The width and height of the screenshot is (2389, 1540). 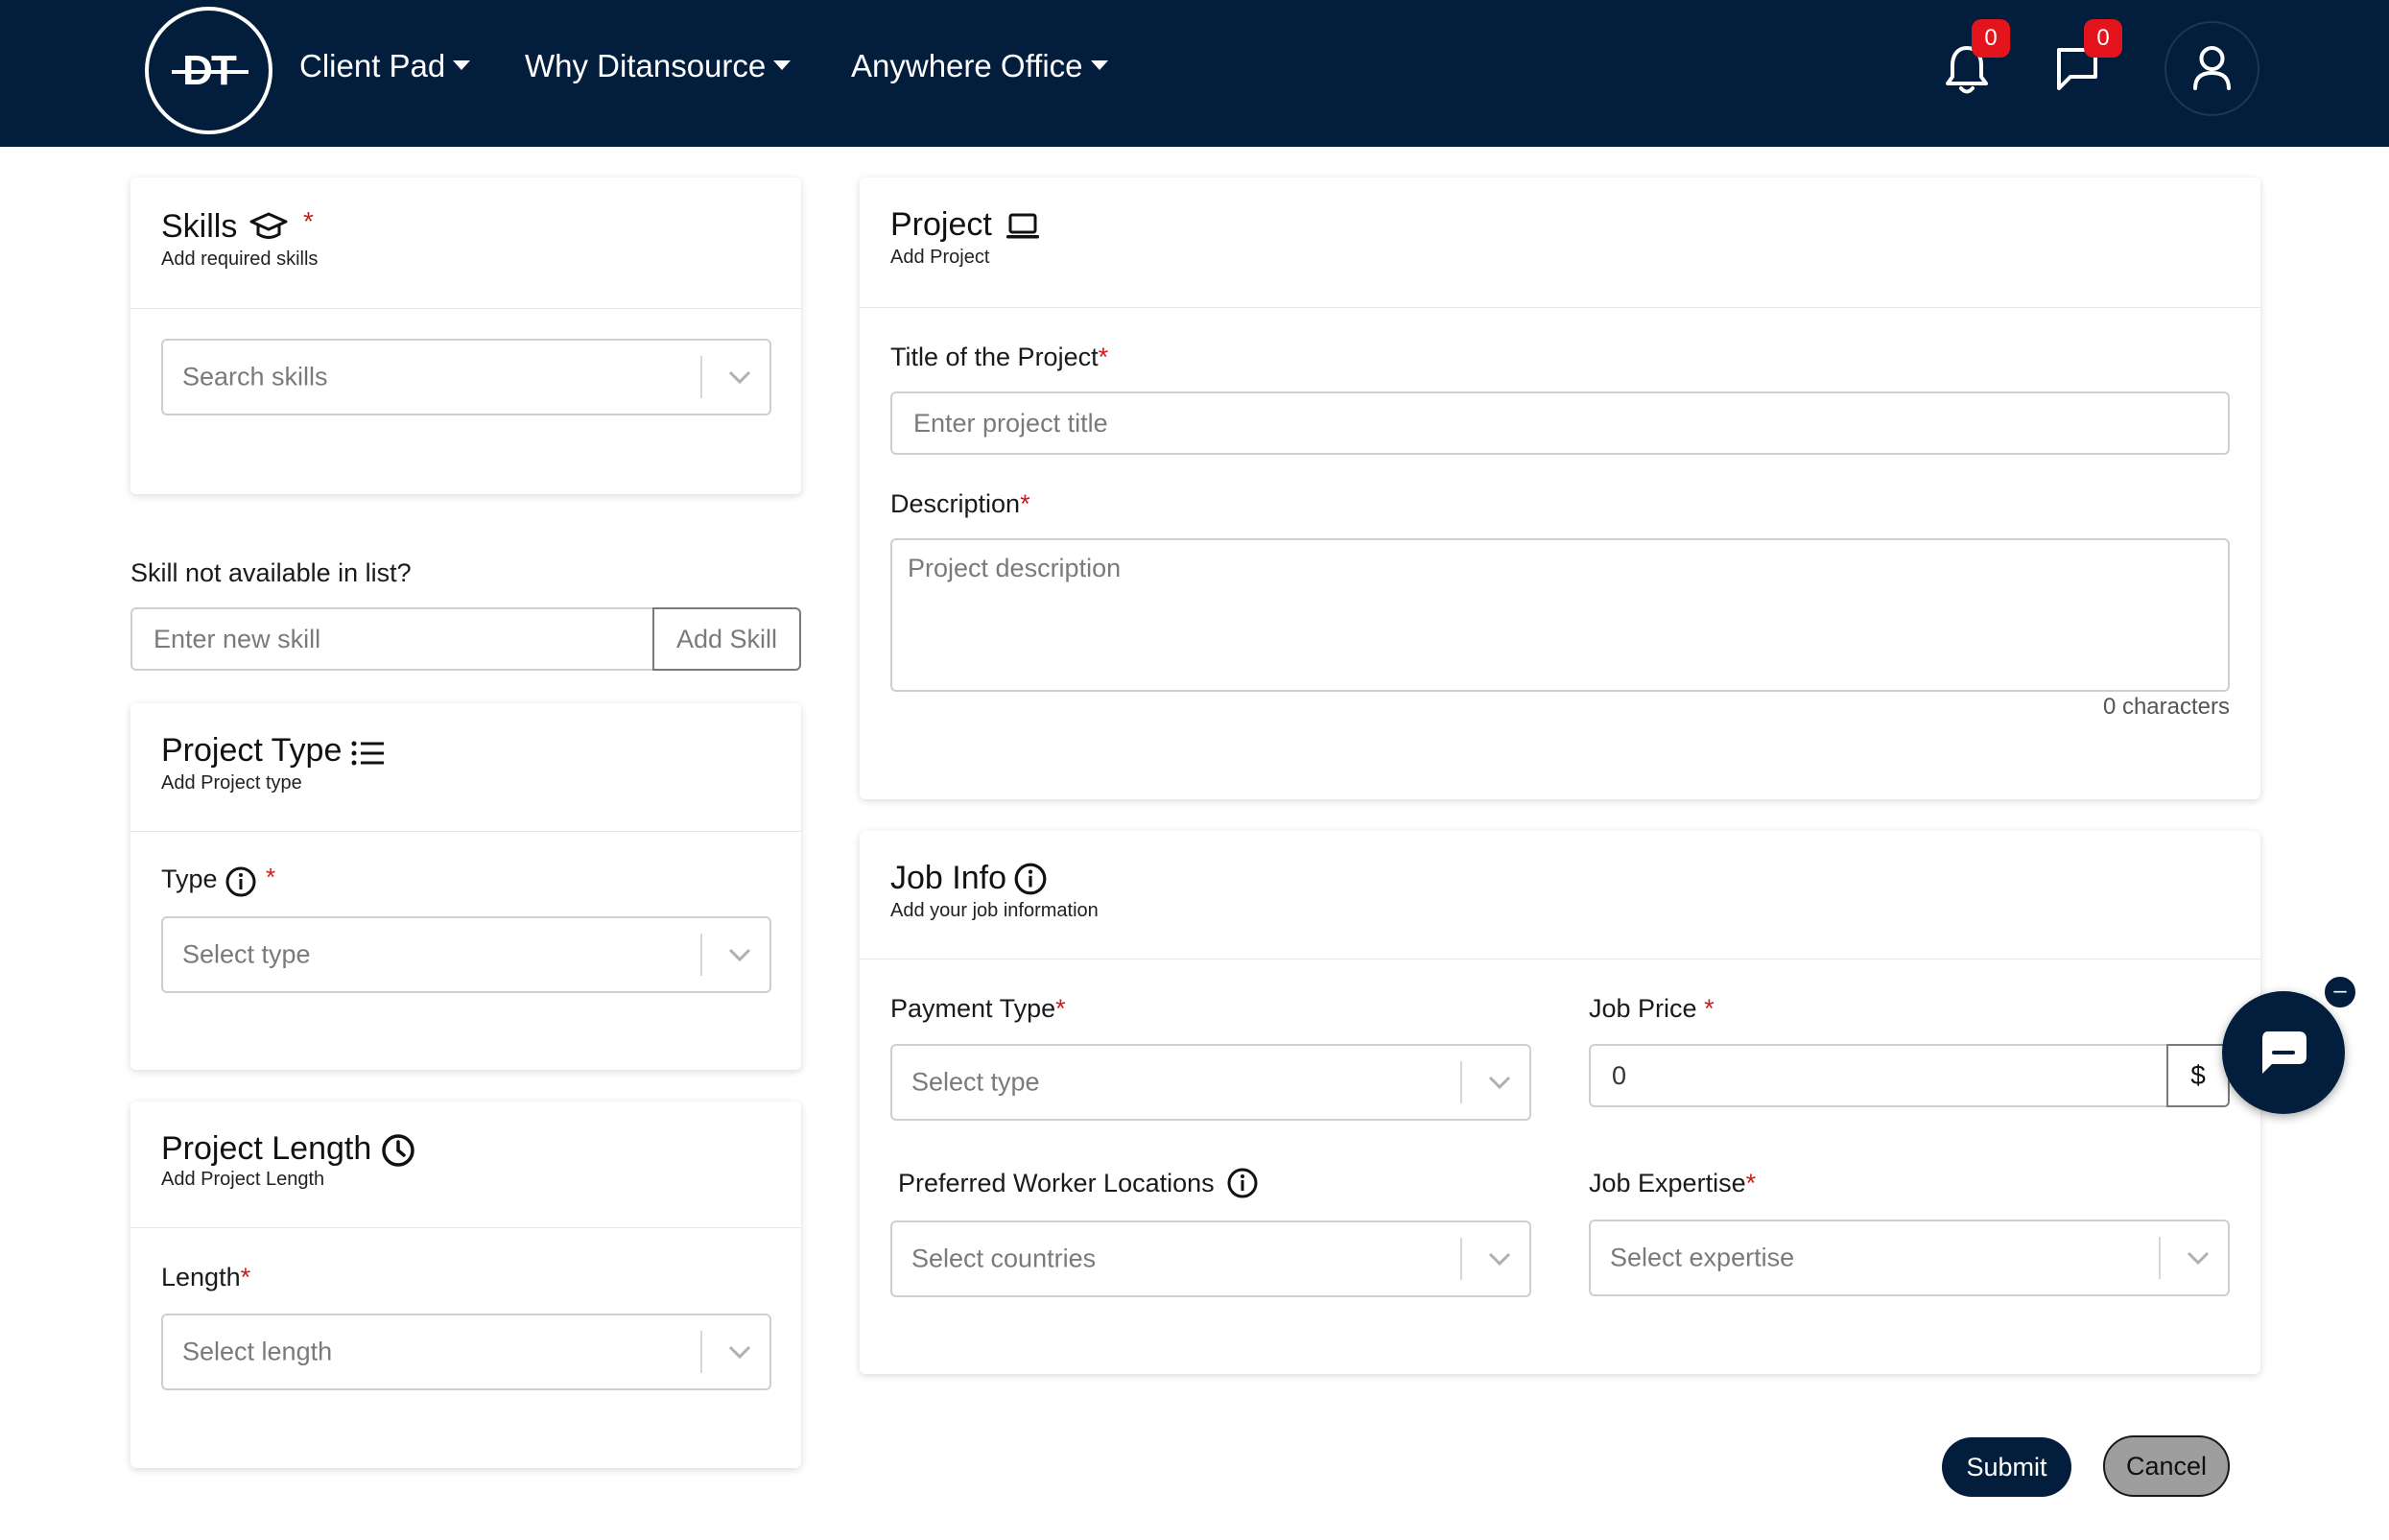 I want to click on new-skill-label: Skill not available in list?, so click(x=271, y=572).